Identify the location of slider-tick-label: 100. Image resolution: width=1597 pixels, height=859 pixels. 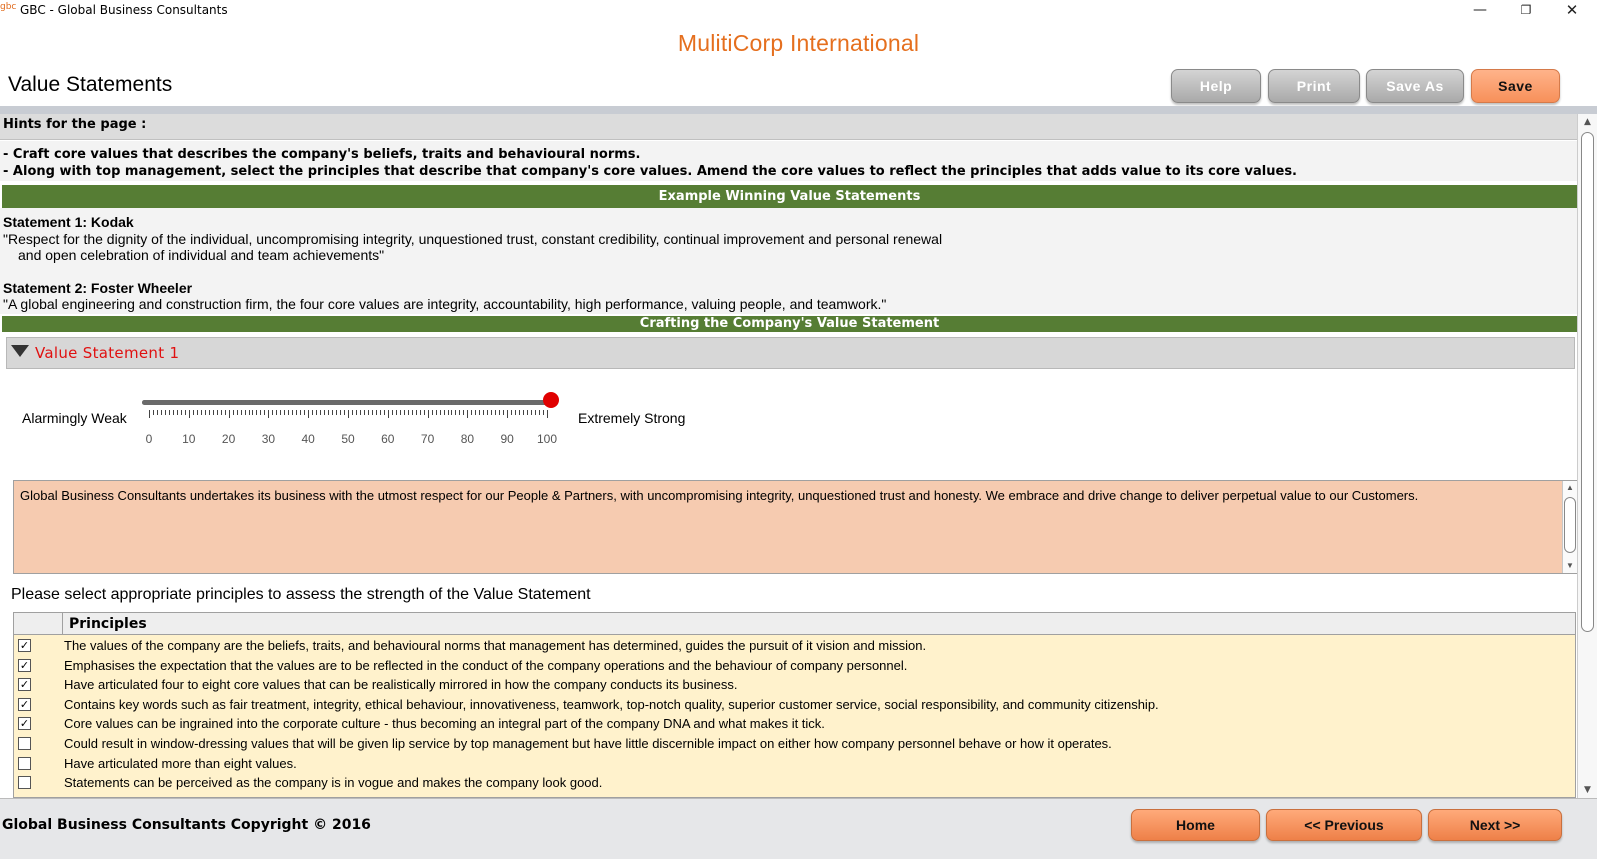
(547, 439).